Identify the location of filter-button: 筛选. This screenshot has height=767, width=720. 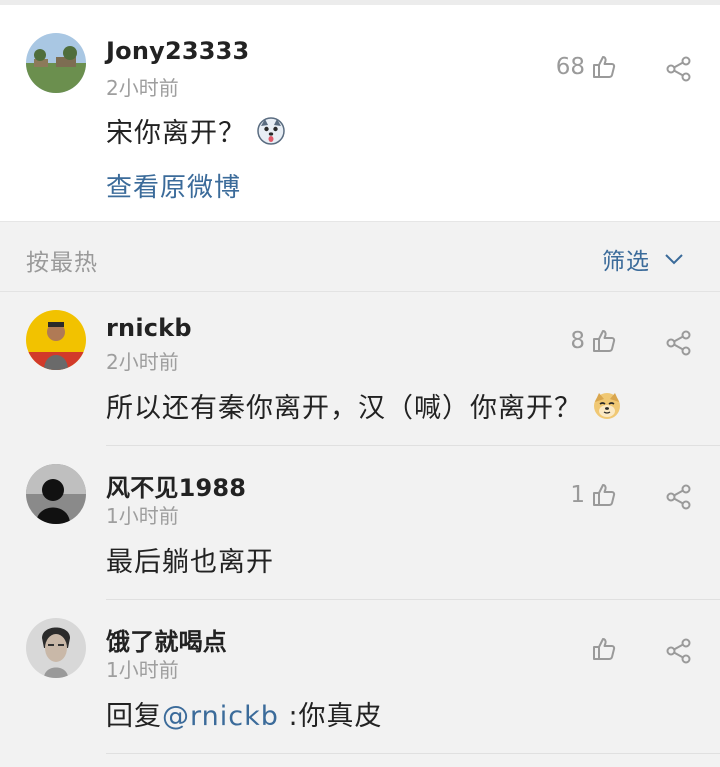
(643, 259).